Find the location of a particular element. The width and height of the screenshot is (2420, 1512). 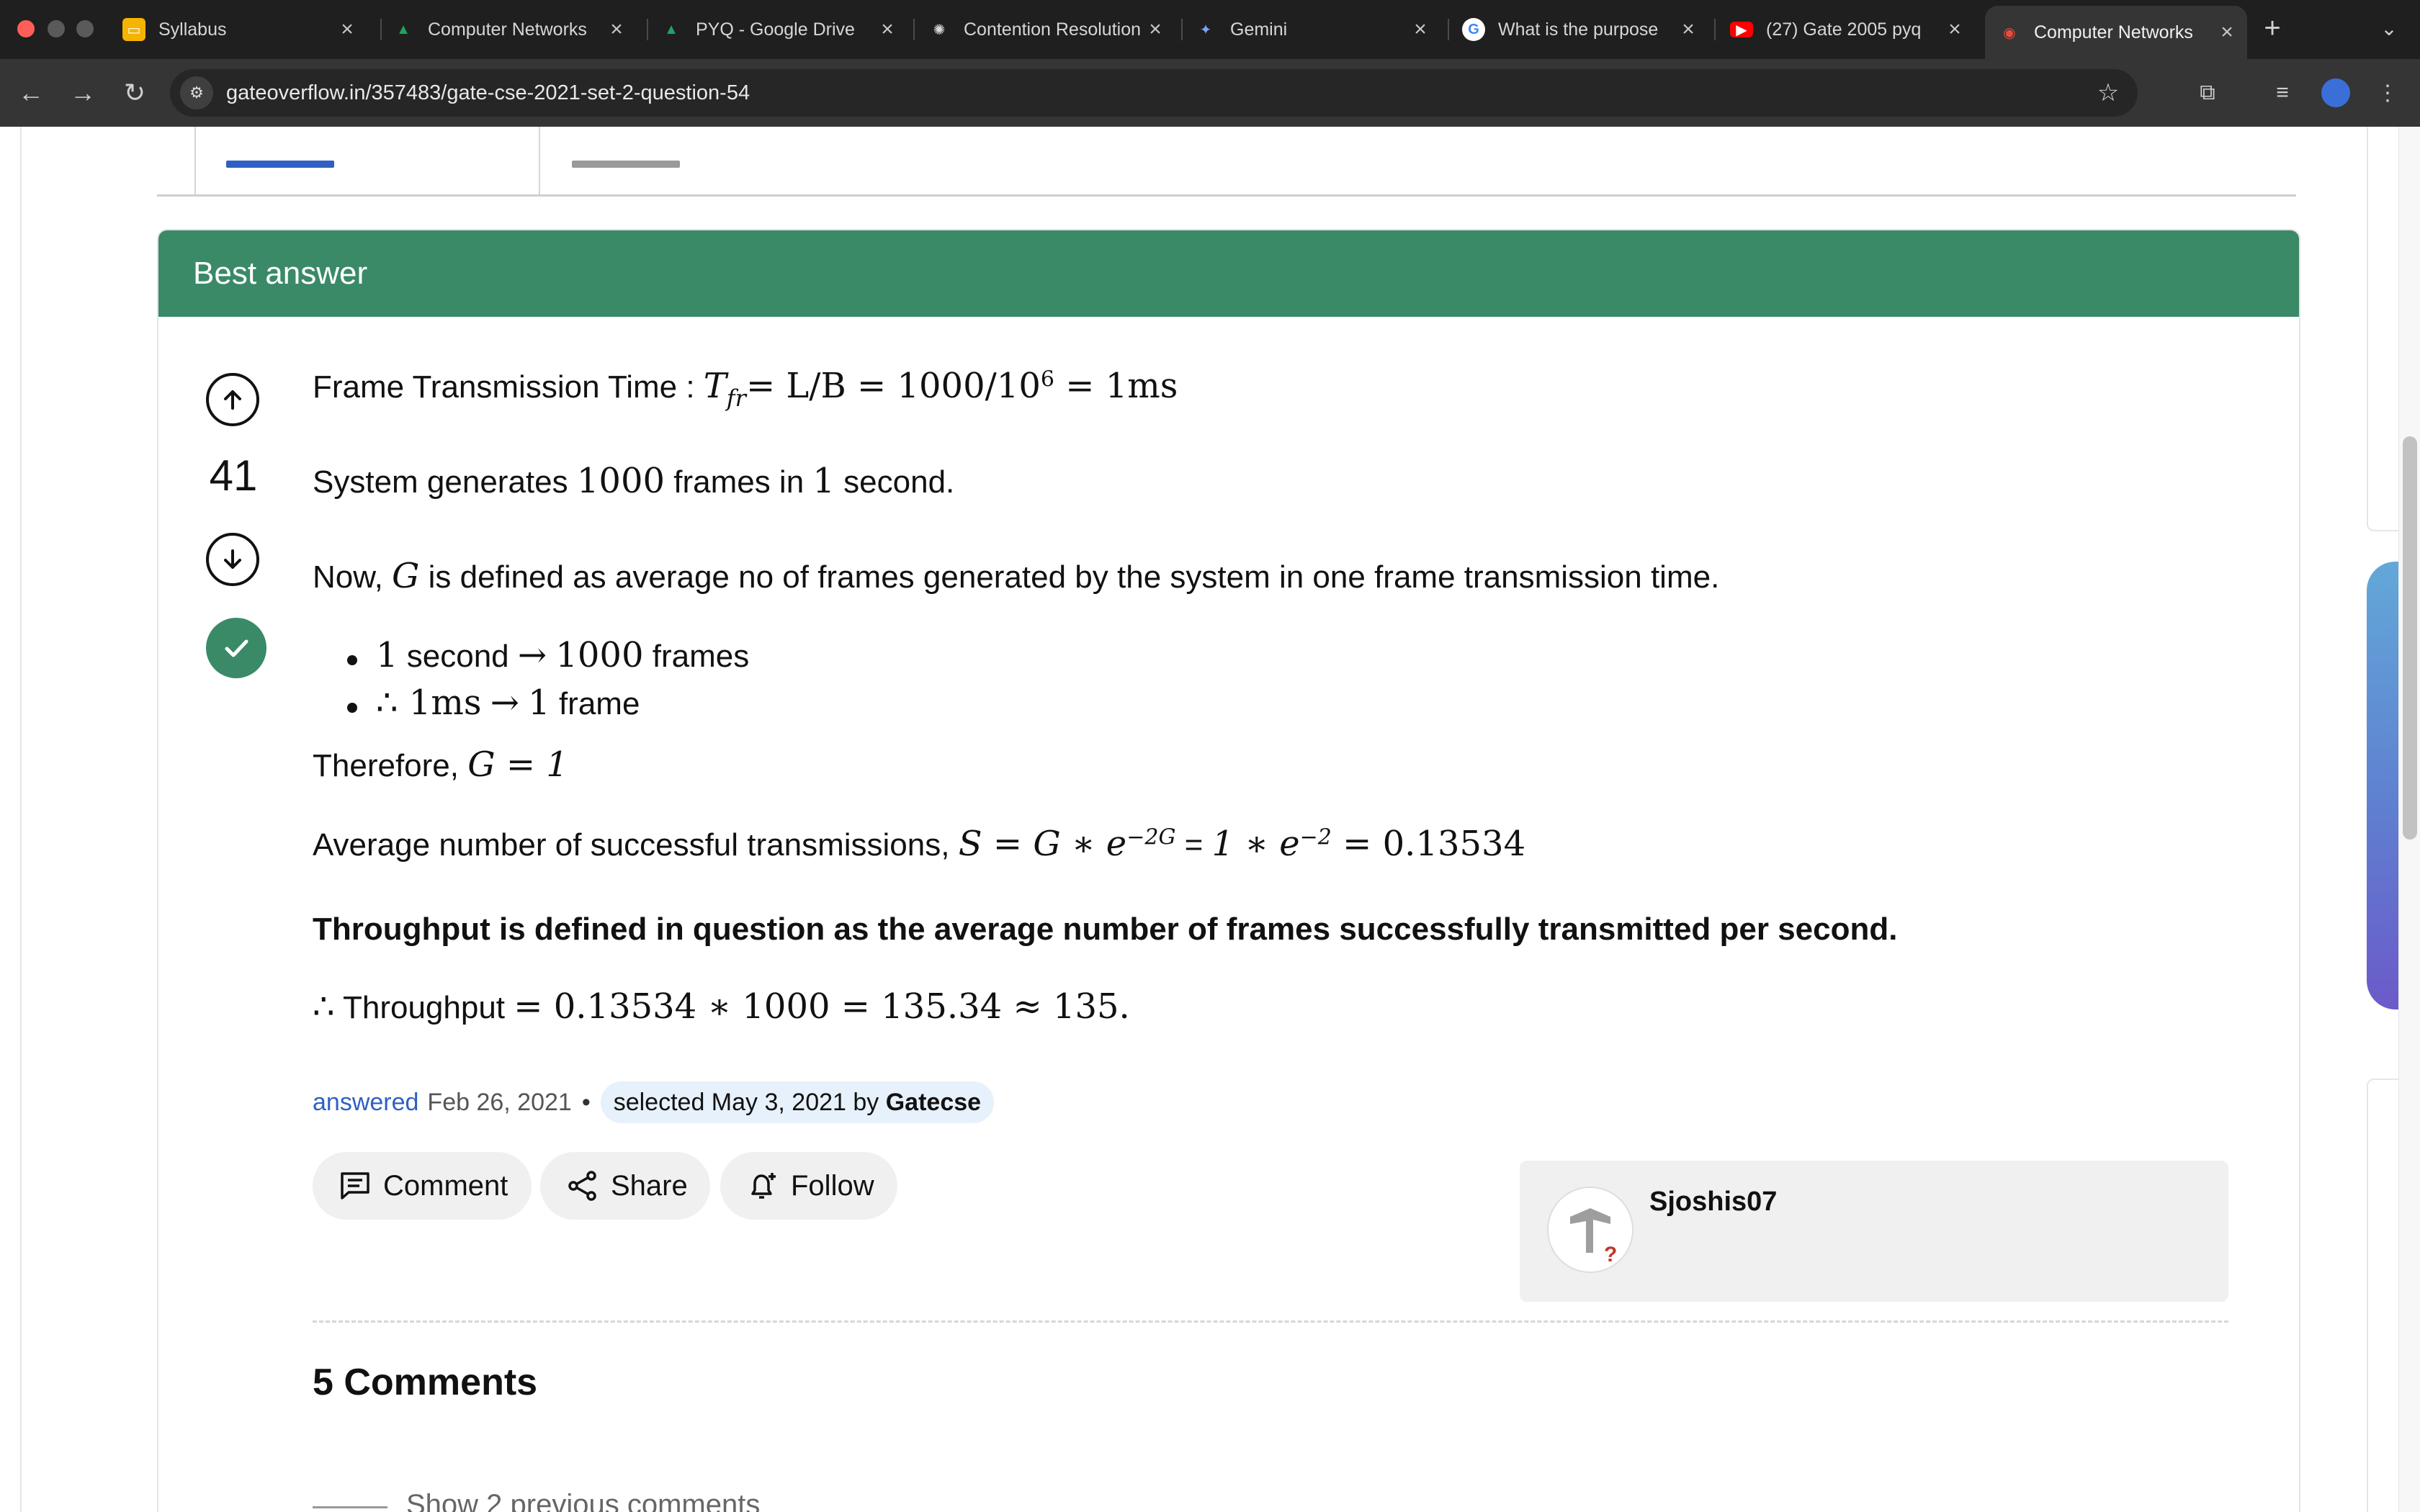

profile-avatar is located at coordinates (2336, 93).